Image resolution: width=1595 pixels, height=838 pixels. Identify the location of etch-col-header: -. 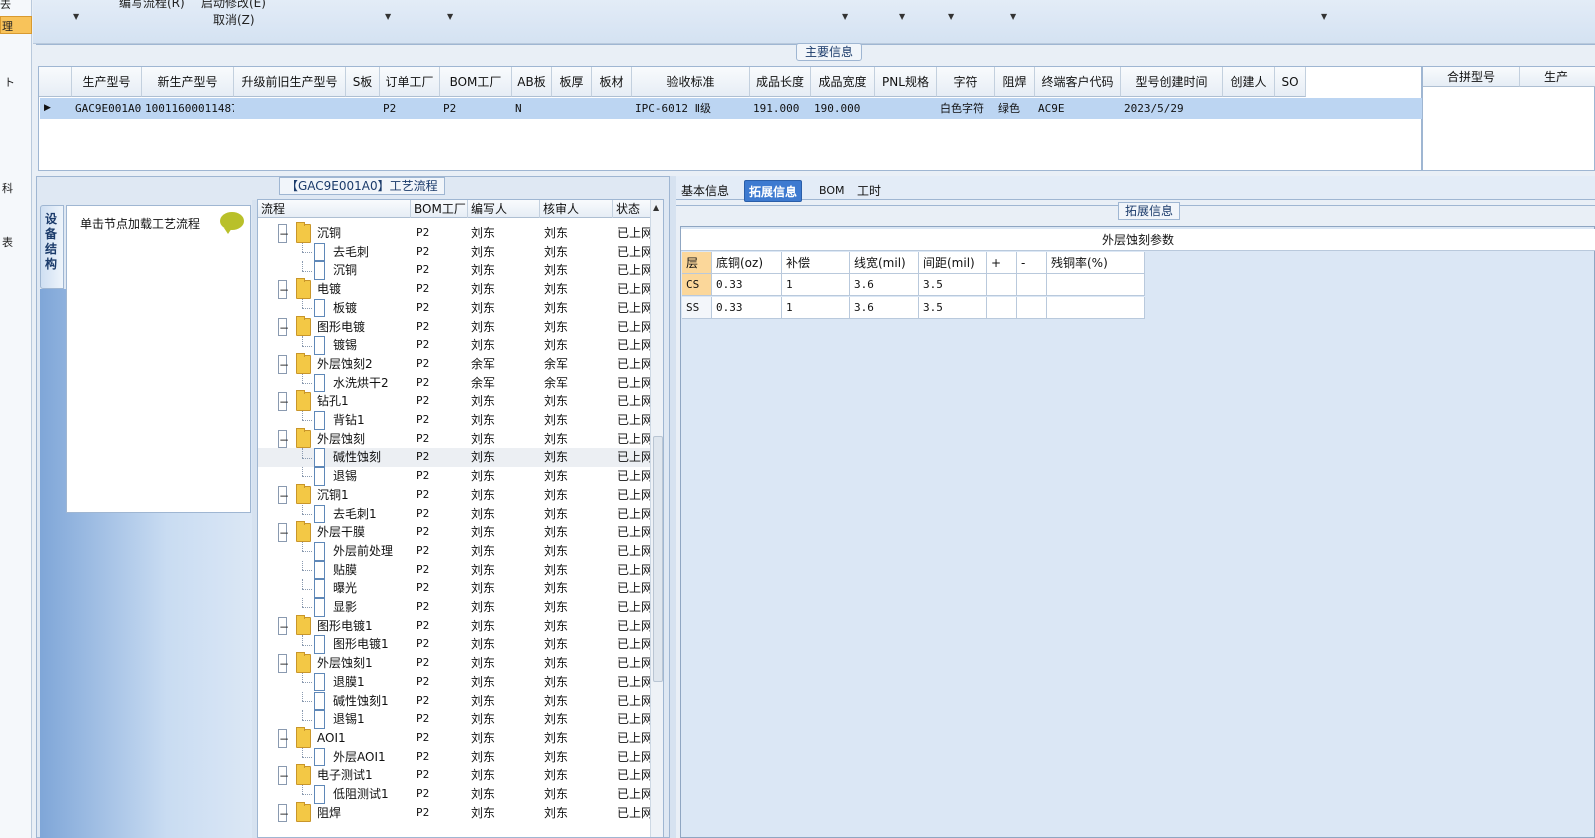
(1032, 263).